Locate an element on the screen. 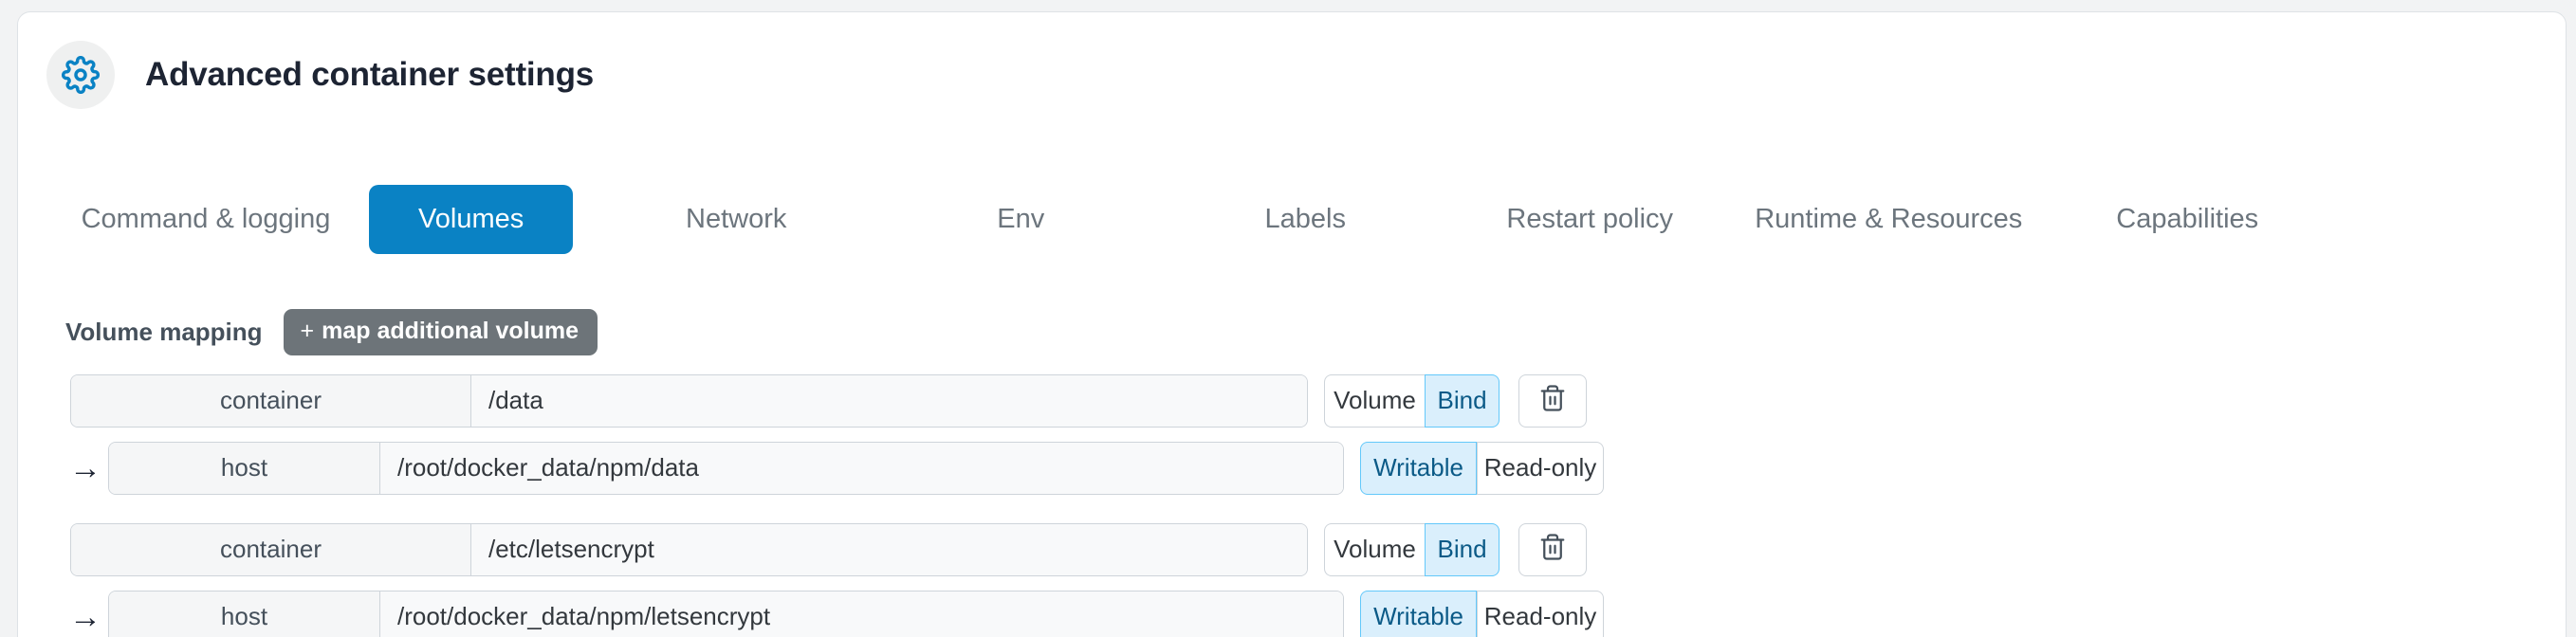 The height and width of the screenshot is (637, 2576). mount-type-bind-2: Bind is located at coordinates (1462, 549).